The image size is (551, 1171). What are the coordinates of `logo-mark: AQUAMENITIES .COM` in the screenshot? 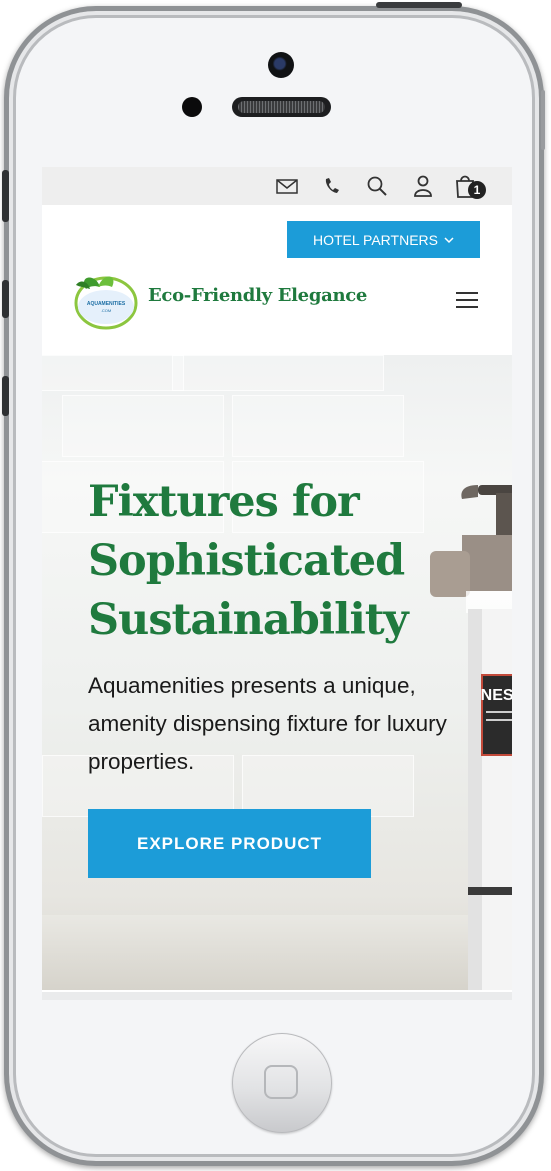 It's located at (106, 303).